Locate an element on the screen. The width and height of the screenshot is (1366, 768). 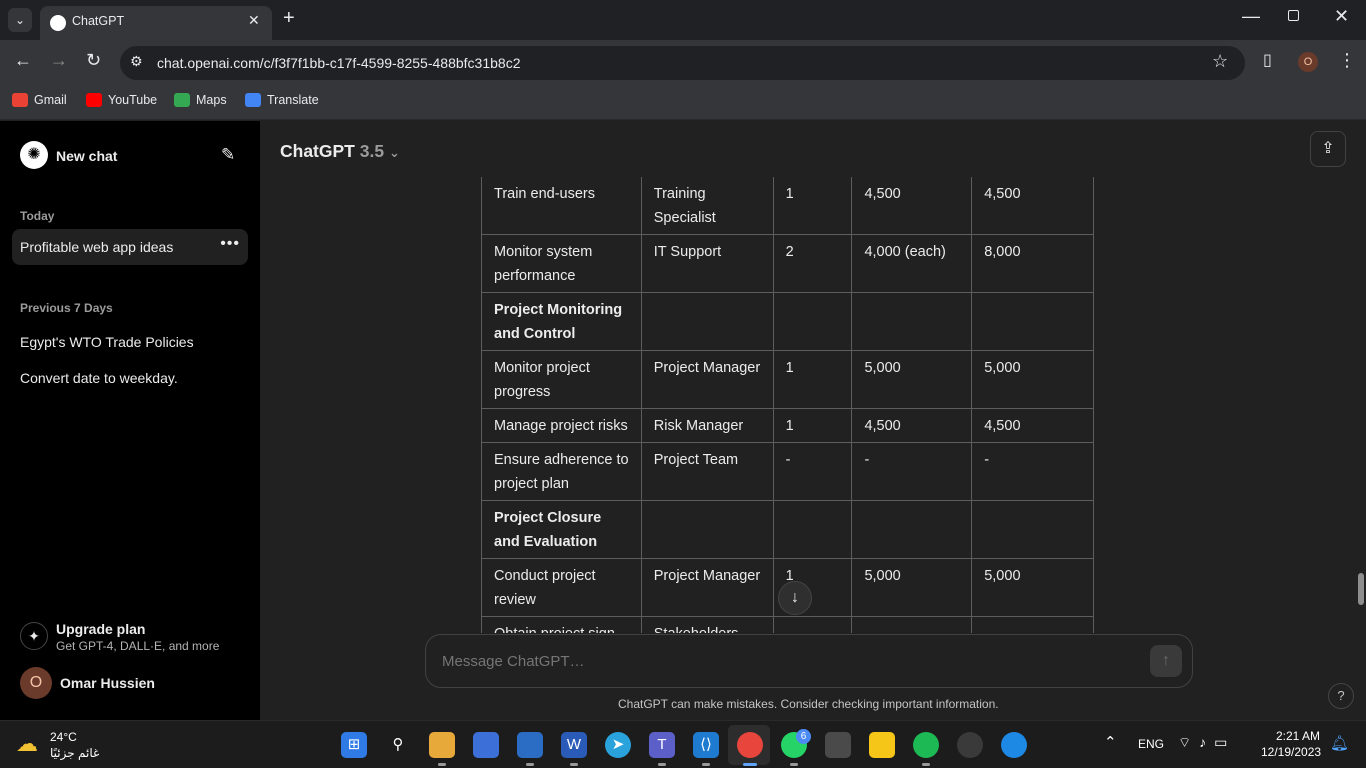
tray-status-icons: ⌔♪▭ is located at coordinates (1206, 743).